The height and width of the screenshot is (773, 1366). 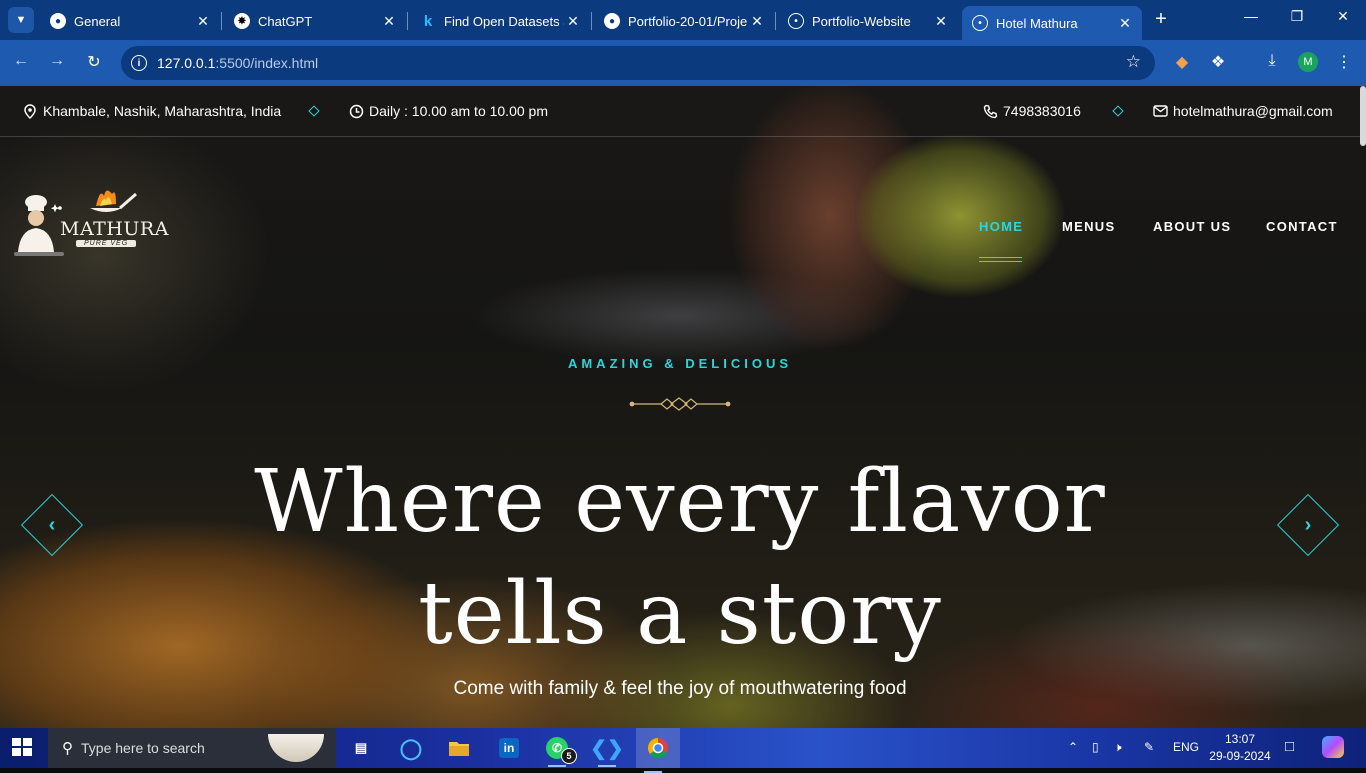 I want to click on hours-info: Daily : 10.00 am to 10.00 pm, so click(x=448, y=111).